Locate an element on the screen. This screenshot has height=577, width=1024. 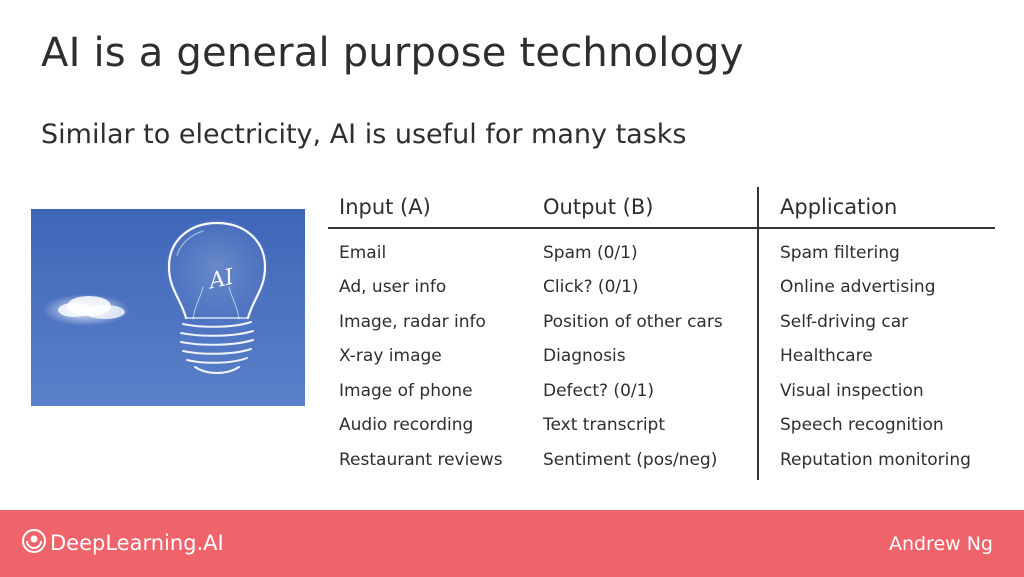
header-input: Input (A) is located at coordinates (385, 207).